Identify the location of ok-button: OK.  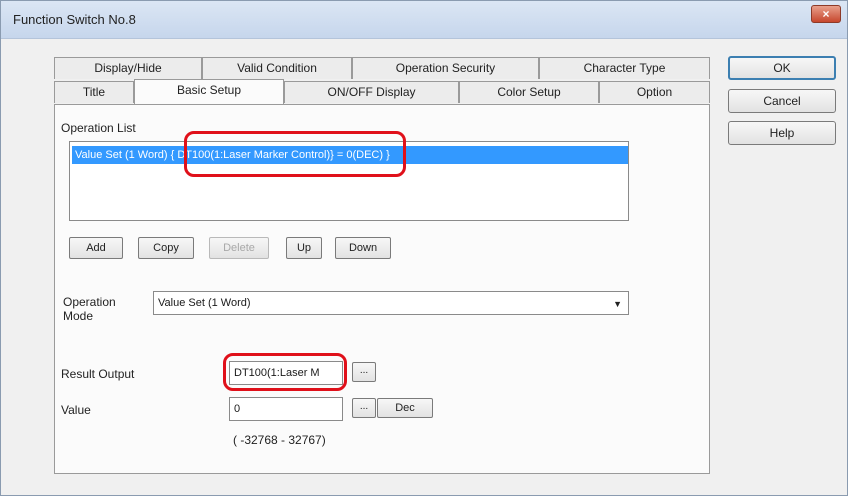
(782, 68).